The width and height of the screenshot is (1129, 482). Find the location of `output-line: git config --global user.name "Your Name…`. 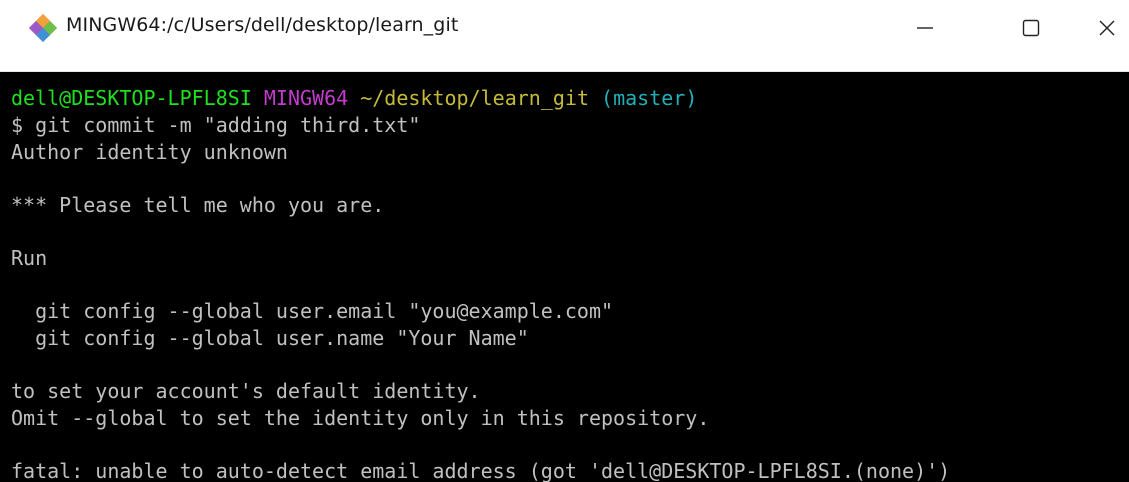

output-line: git config --global user.name "Your Name… is located at coordinates (270, 338).